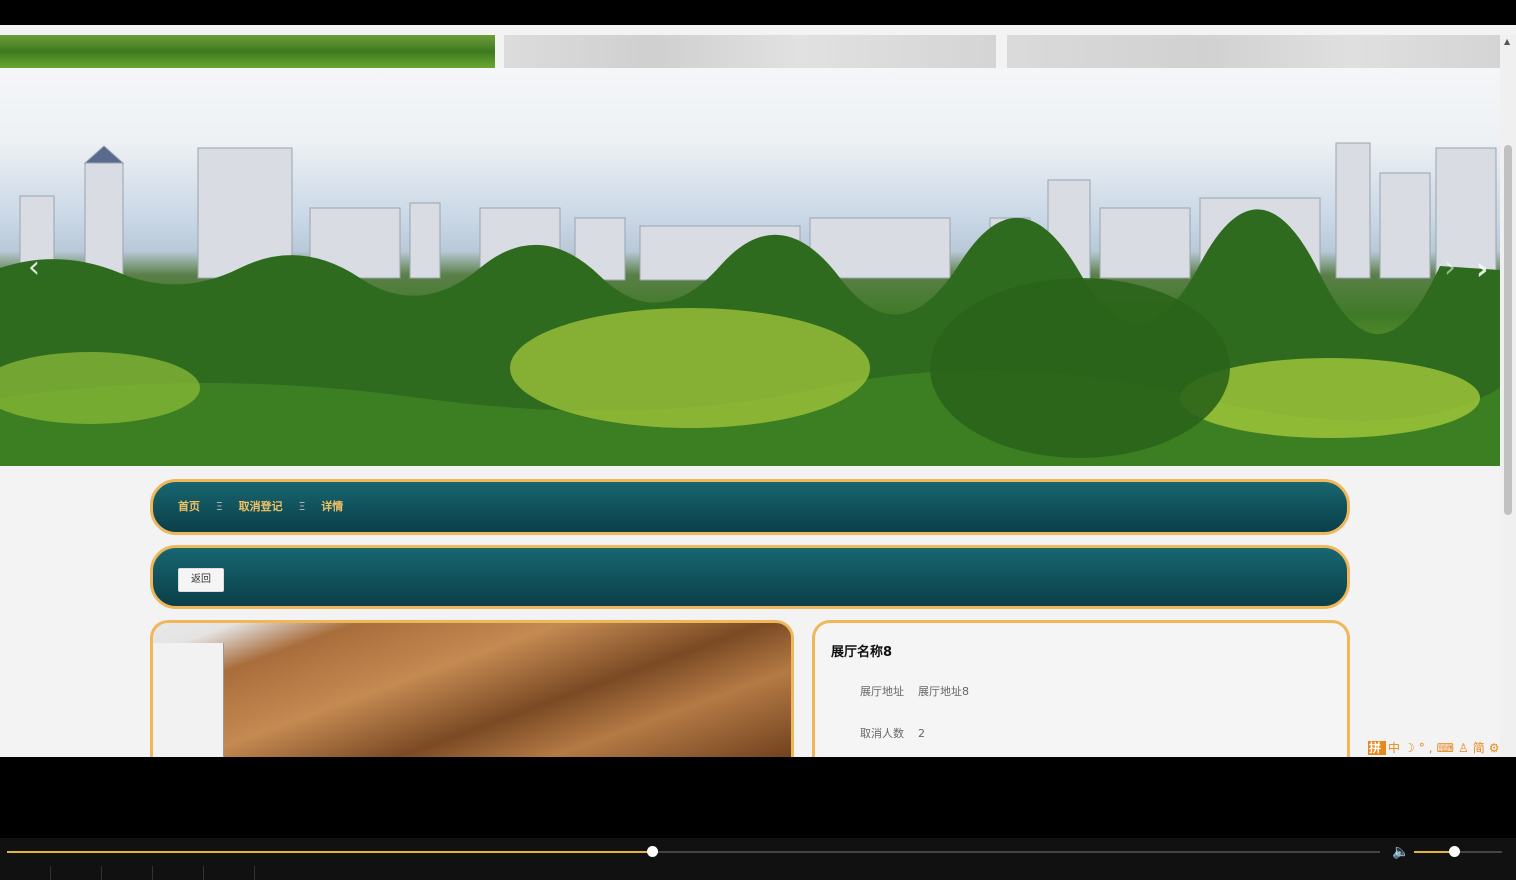  What do you see at coordinates (188, 700) in the screenshot?
I see `image-window-detail` at bounding box center [188, 700].